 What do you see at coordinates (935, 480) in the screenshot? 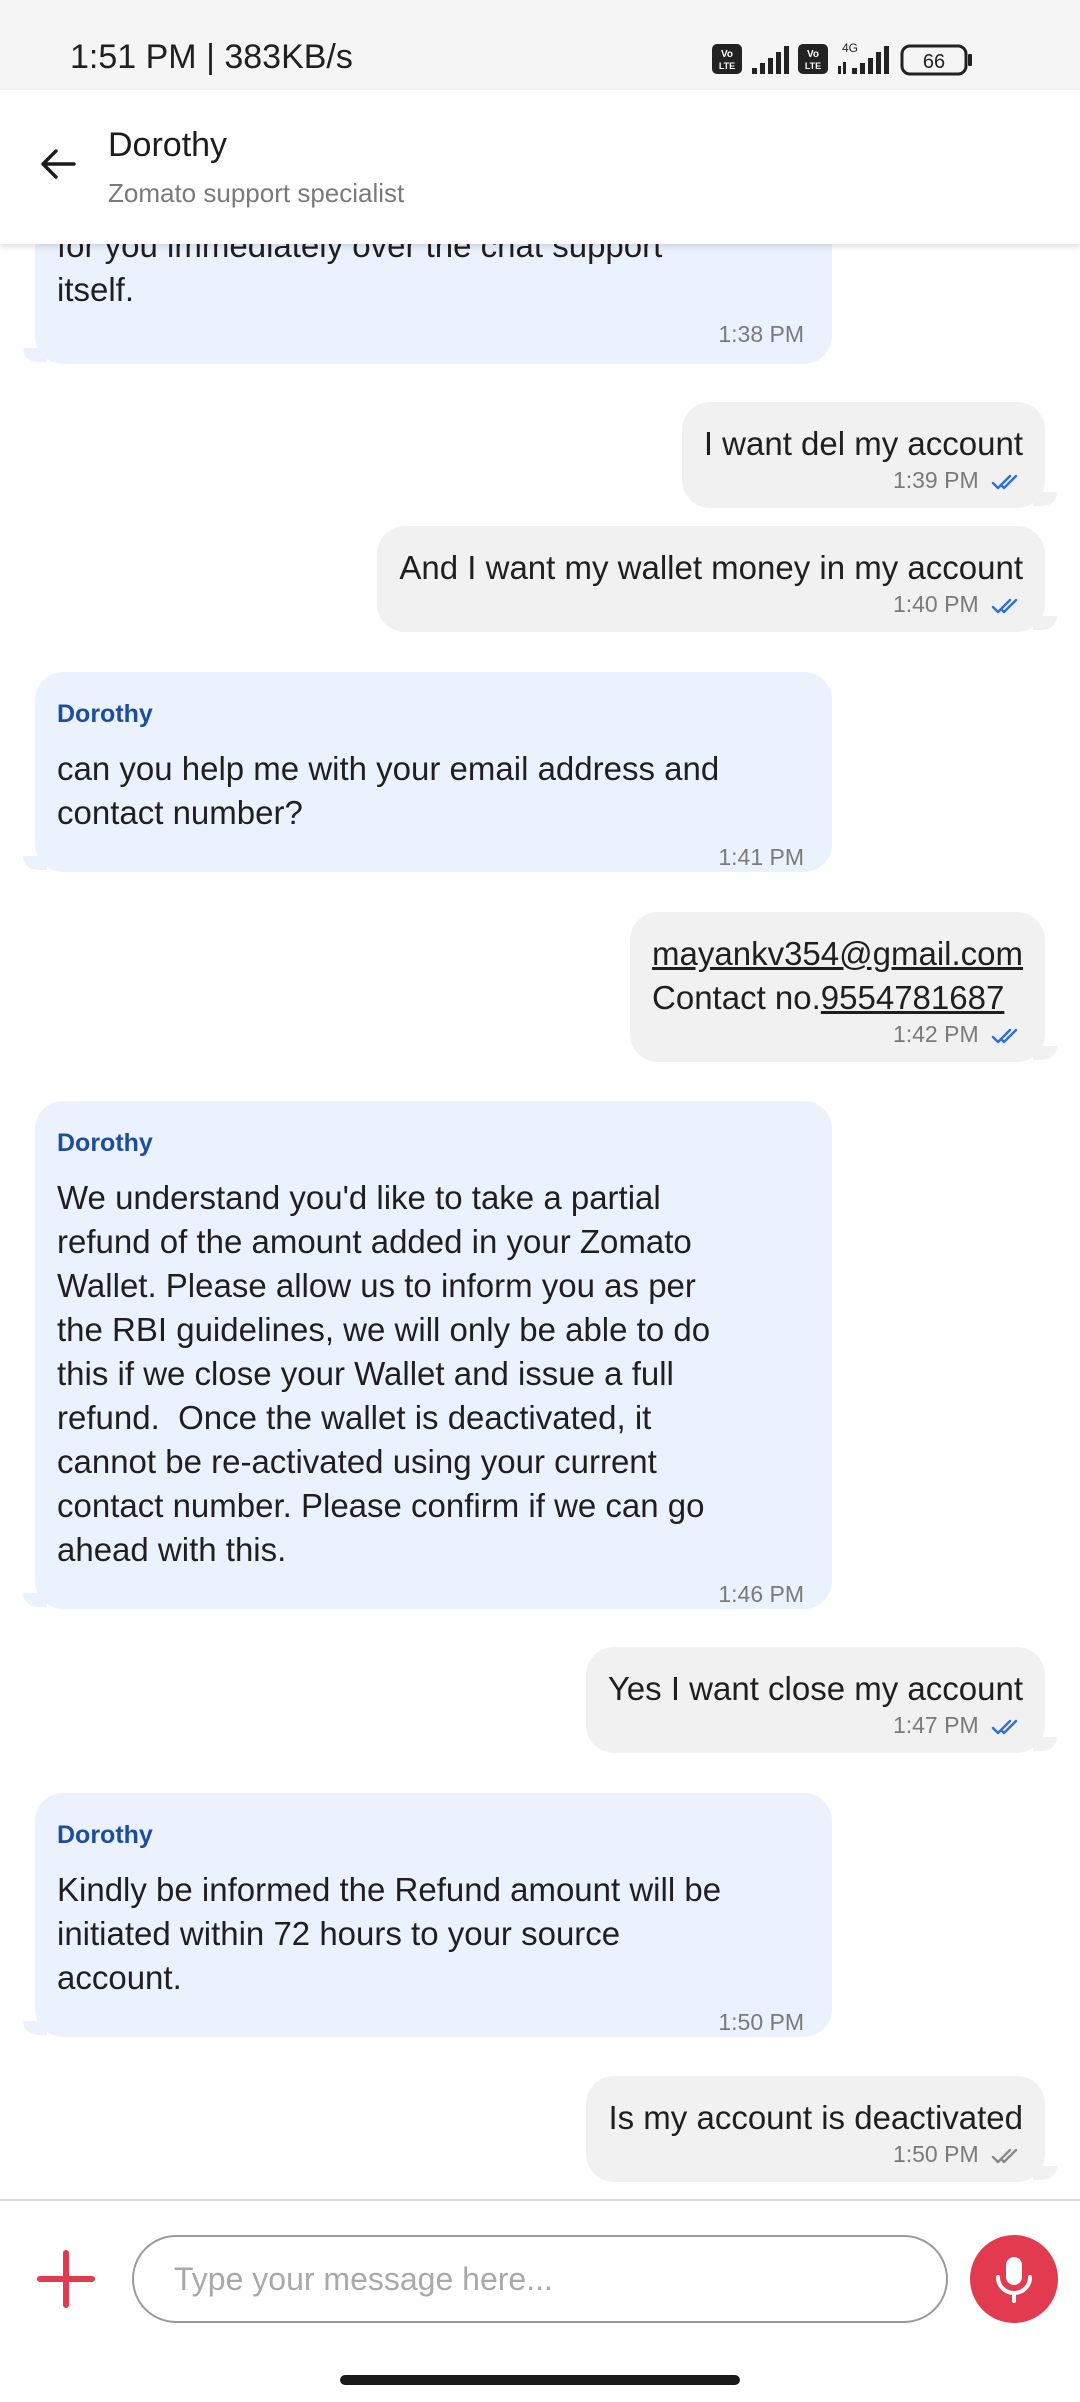
I see `message-time: 1:39 PM` at bounding box center [935, 480].